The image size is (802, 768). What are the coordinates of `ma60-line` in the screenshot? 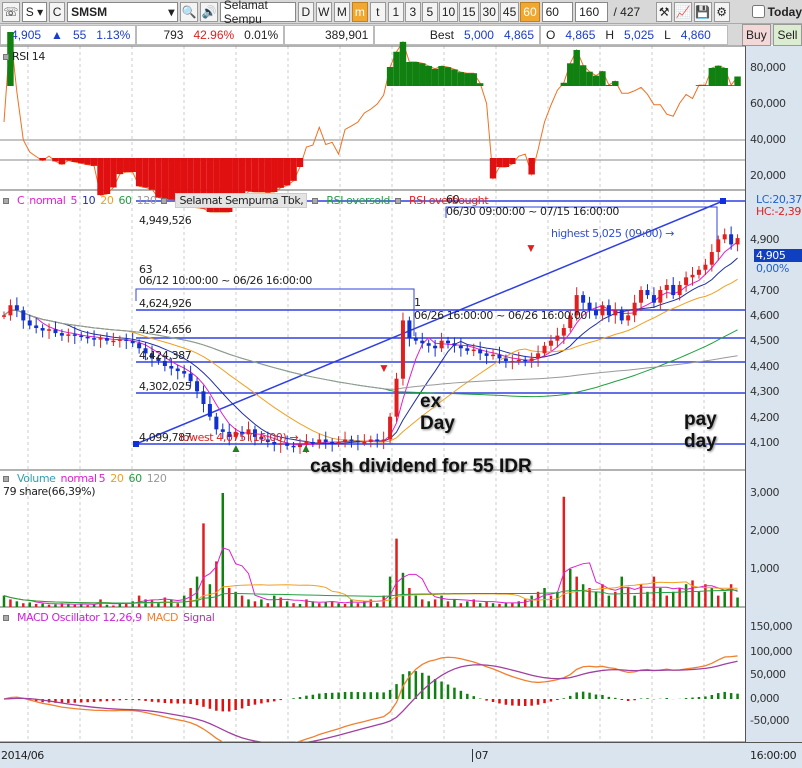 It's located at (370, 353).